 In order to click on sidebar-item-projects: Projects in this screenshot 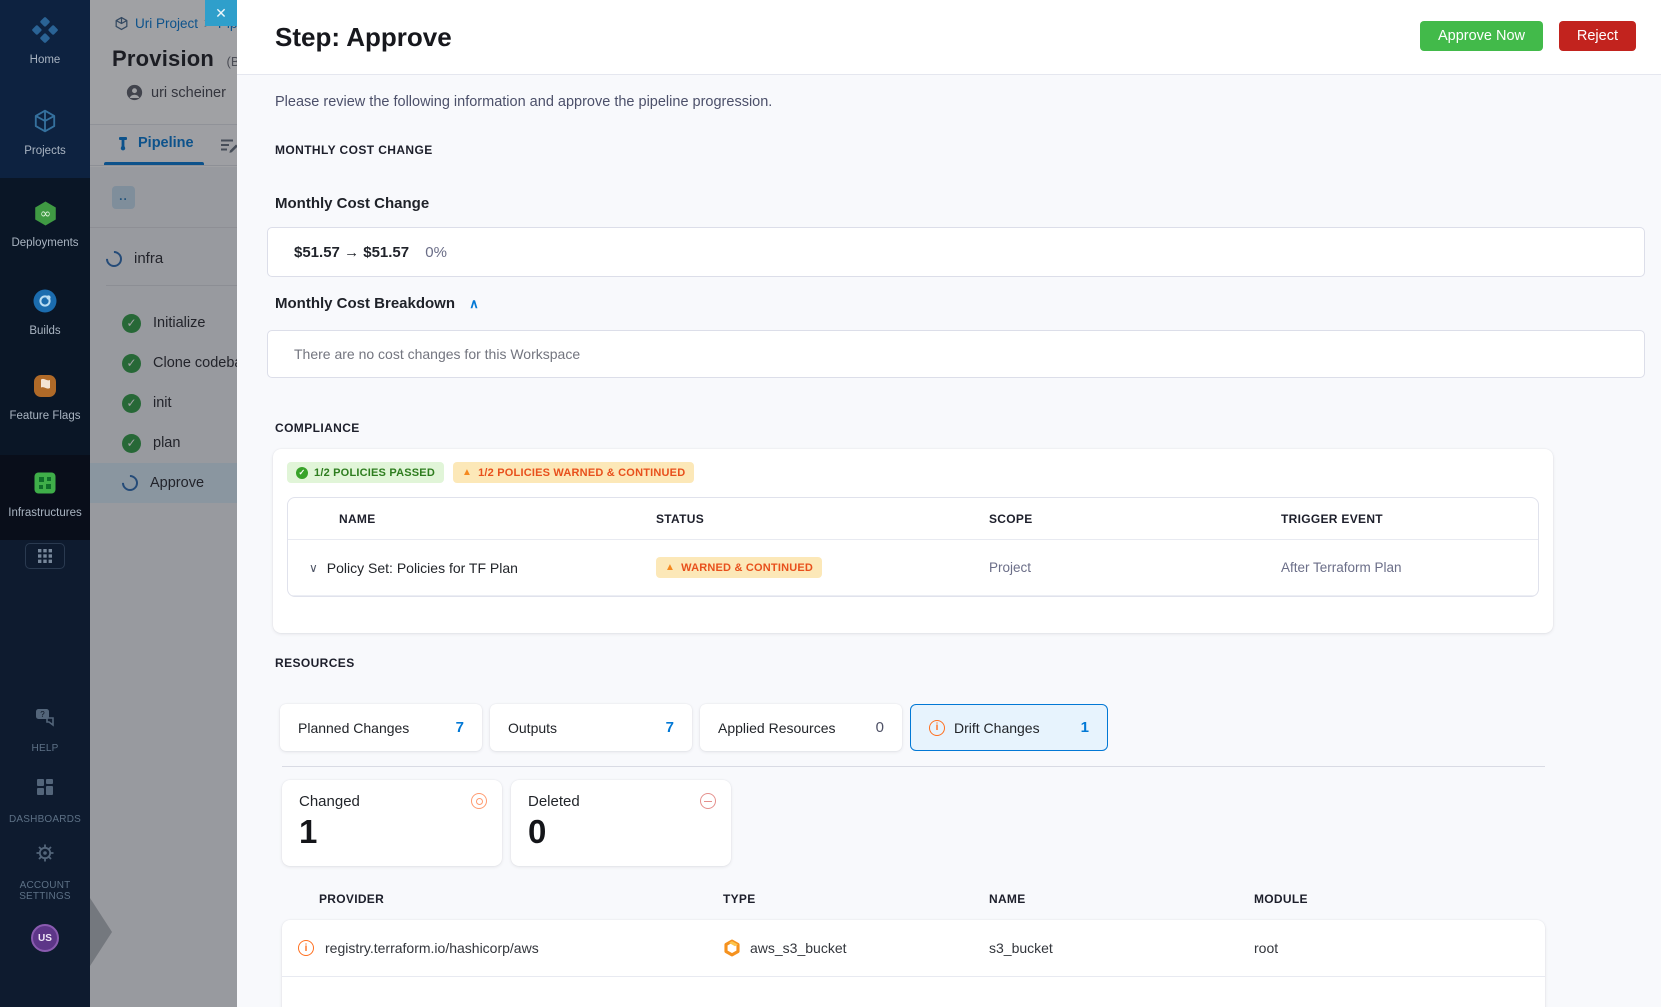, I will do `click(45, 132)`.